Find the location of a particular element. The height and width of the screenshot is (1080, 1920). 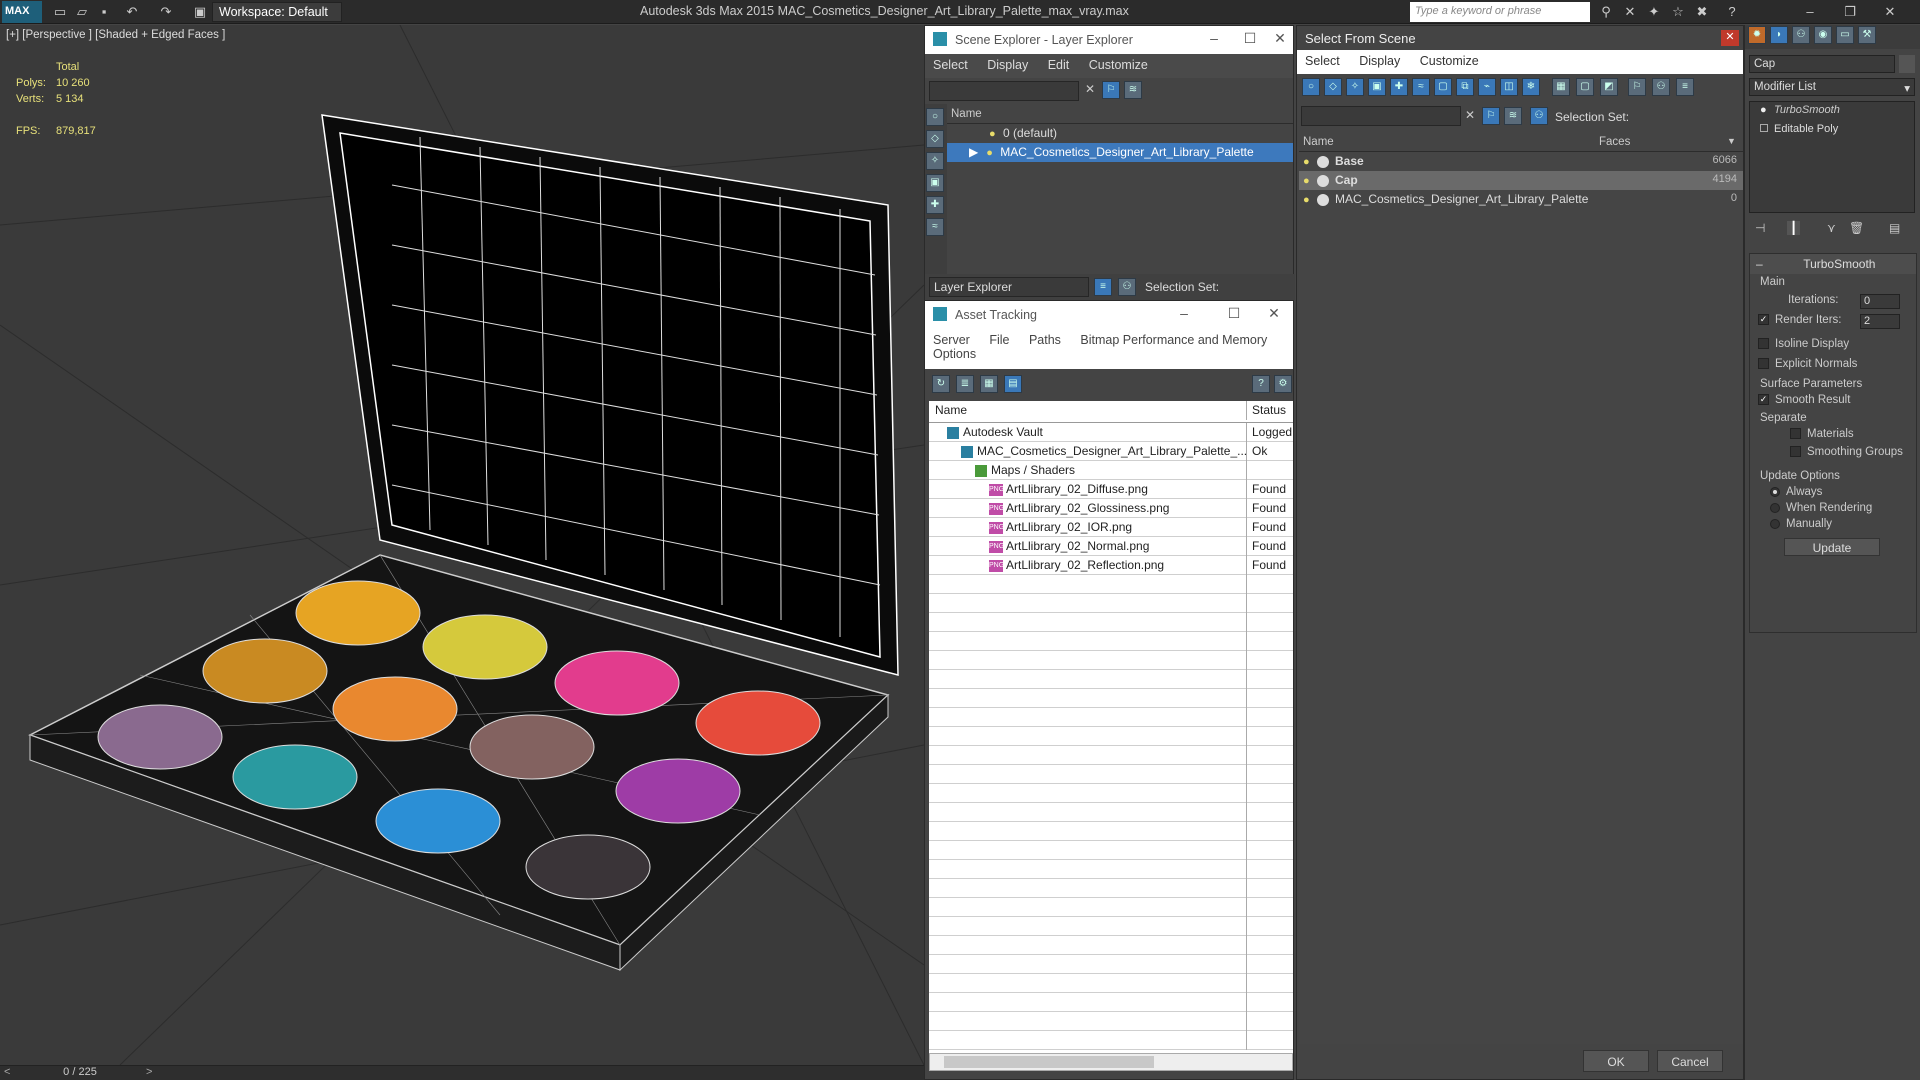

scene-explorer-search is located at coordinates (1004, 91).